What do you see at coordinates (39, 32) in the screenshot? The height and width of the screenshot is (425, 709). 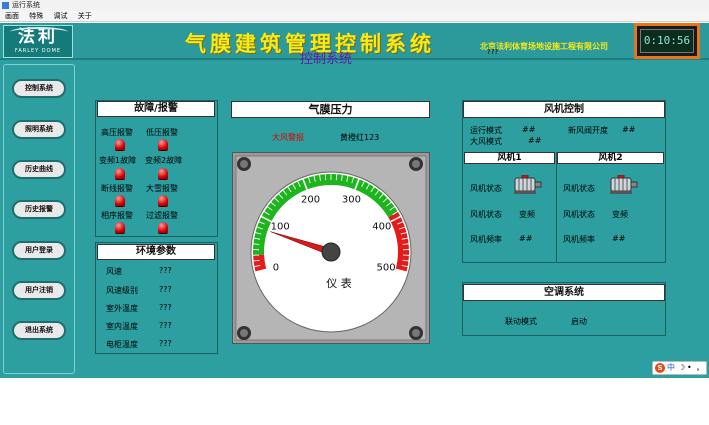 I see `logo-arch` at bounding box center [39, 32].